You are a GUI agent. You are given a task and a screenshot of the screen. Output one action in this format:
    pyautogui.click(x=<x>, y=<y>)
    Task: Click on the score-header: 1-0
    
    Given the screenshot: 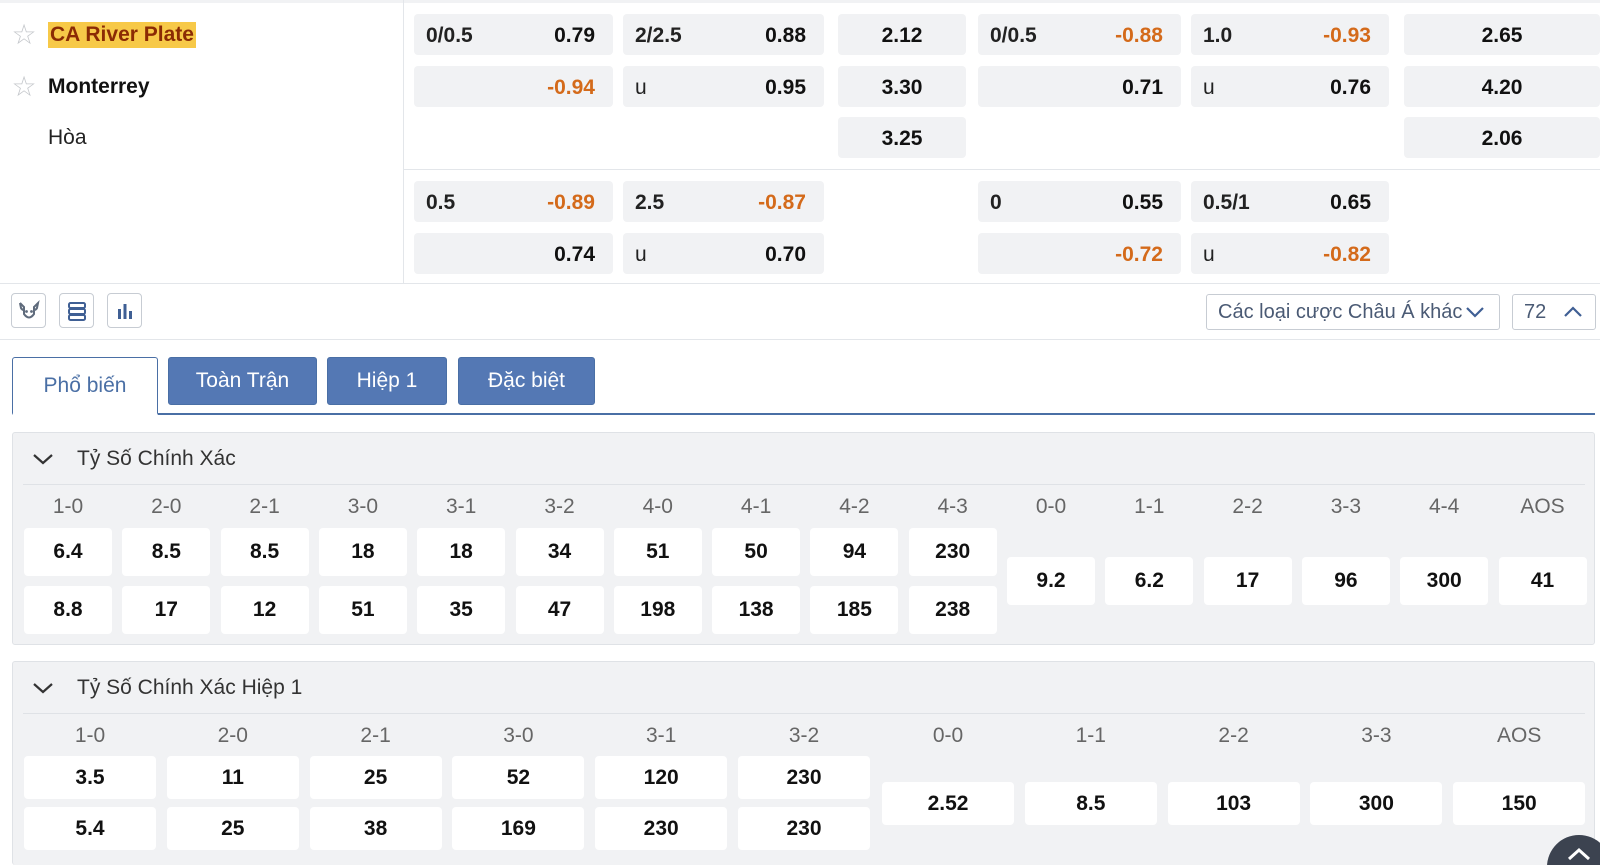 What is the action you would take?
    pyautogui.click(x=68, y=506)
    